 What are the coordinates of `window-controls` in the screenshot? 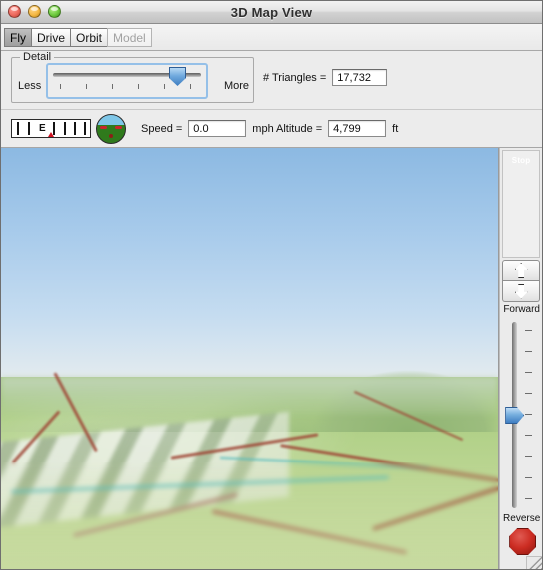 It's located at (34, 11).